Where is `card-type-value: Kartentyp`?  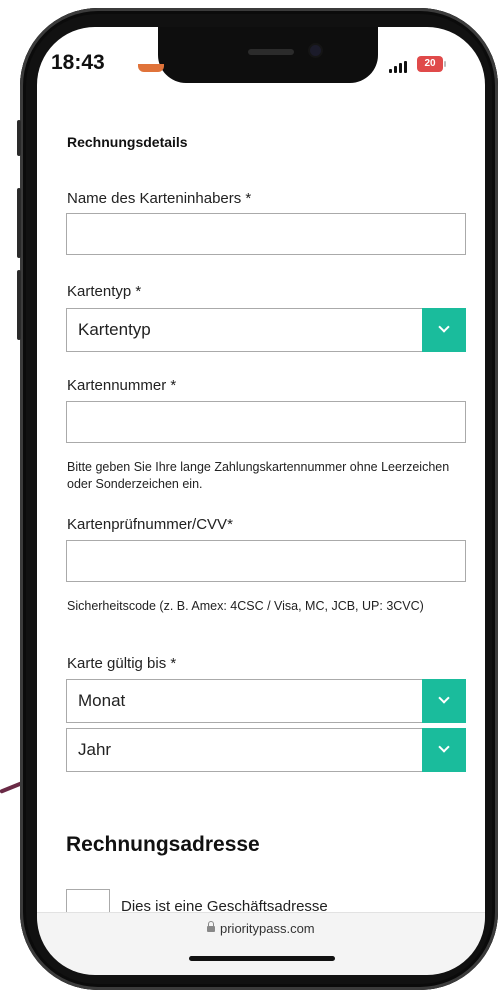
card-type-value: Kartentyp is located at coordinates (114, 329).